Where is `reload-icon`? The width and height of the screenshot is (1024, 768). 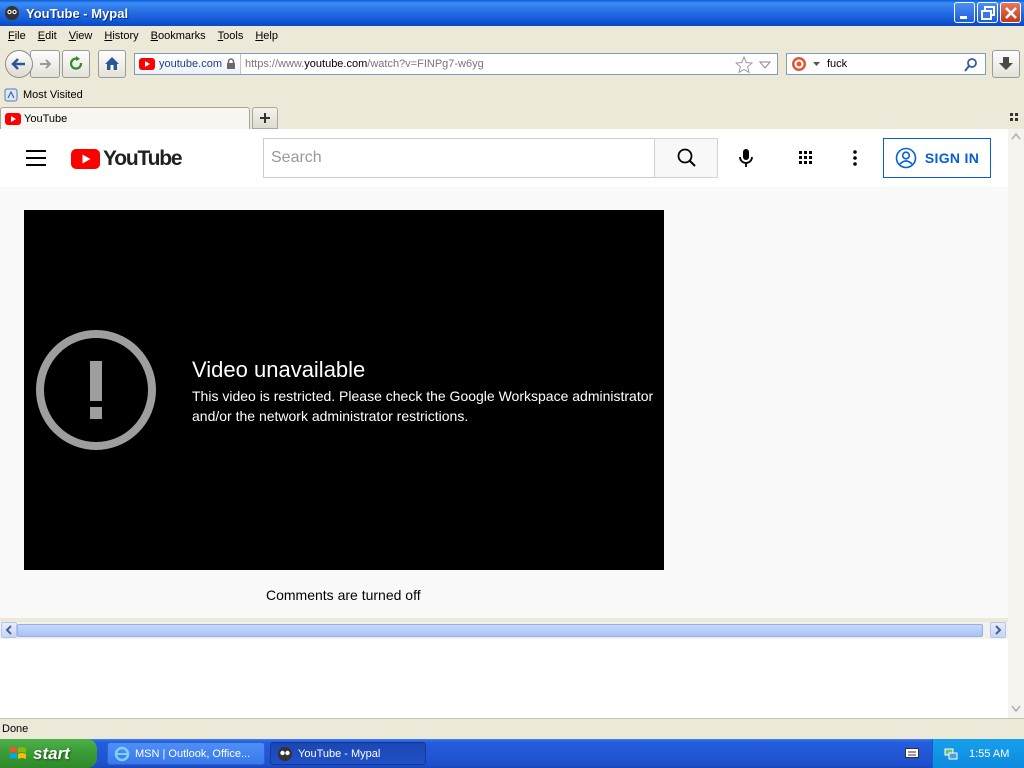
reload-icon is located at coordinates (76, 63).